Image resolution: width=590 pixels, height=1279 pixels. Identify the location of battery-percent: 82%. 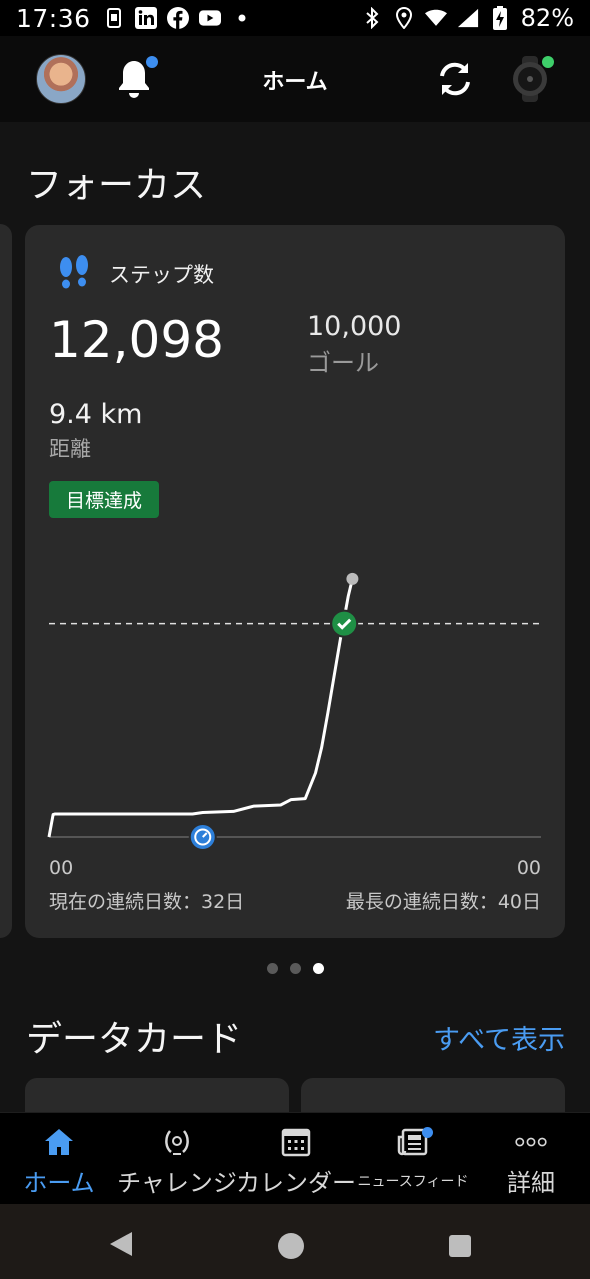
(547, 18).